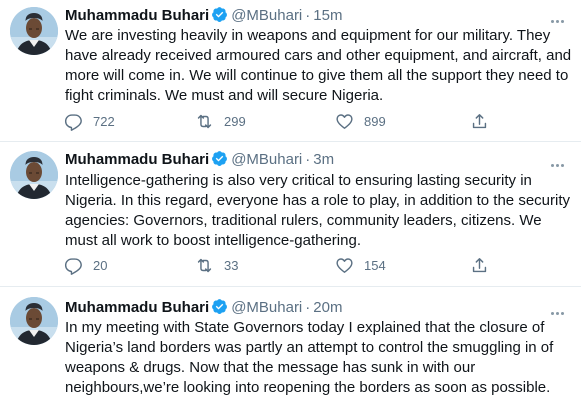 The height and width of the screenshot is (403, 581). Describe the element at coordinates (282, 265) in the screenshot. I see `tweet-actions: 20 33 154` at that location.